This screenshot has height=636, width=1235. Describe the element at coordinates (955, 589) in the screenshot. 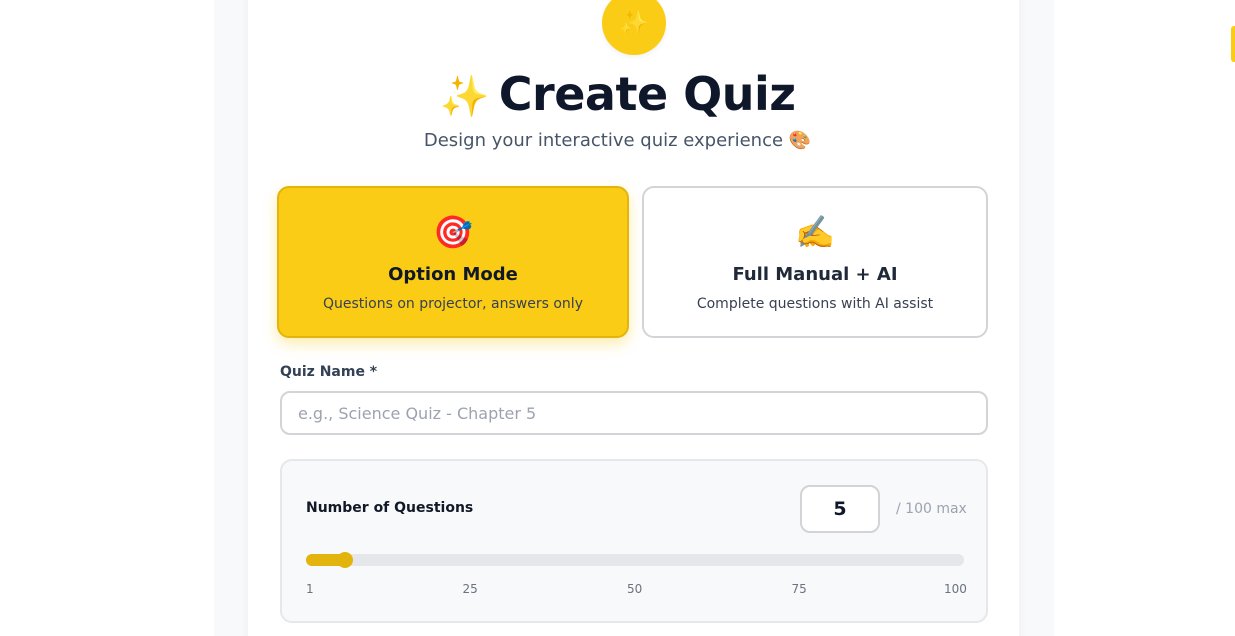

I see `slider-tick-label: 100` at that location.